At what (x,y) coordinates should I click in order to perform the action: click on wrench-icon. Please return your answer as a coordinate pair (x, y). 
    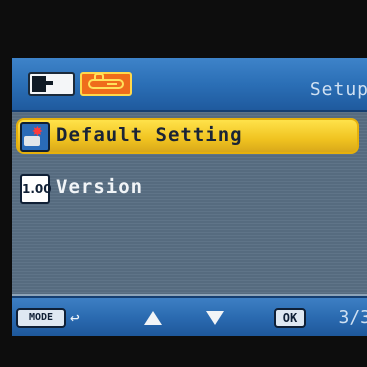
    Looking at the image, I should click on (106, 81).